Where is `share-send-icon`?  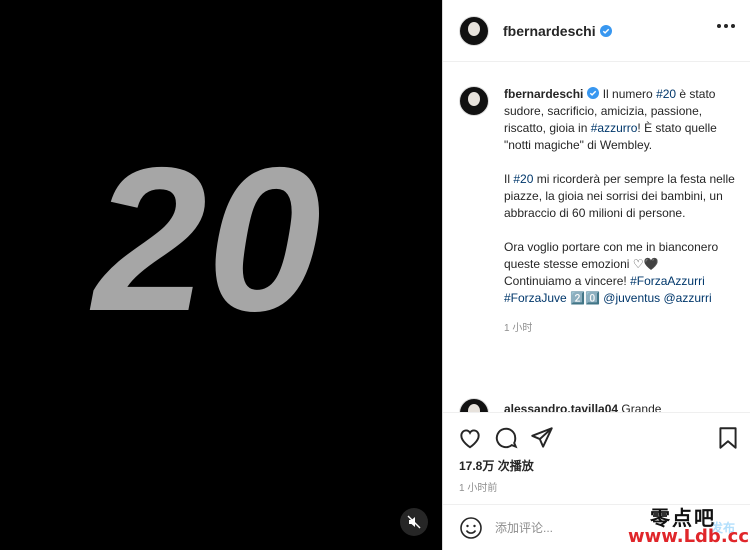
share-send-icon is located at coordinates (542, 438).